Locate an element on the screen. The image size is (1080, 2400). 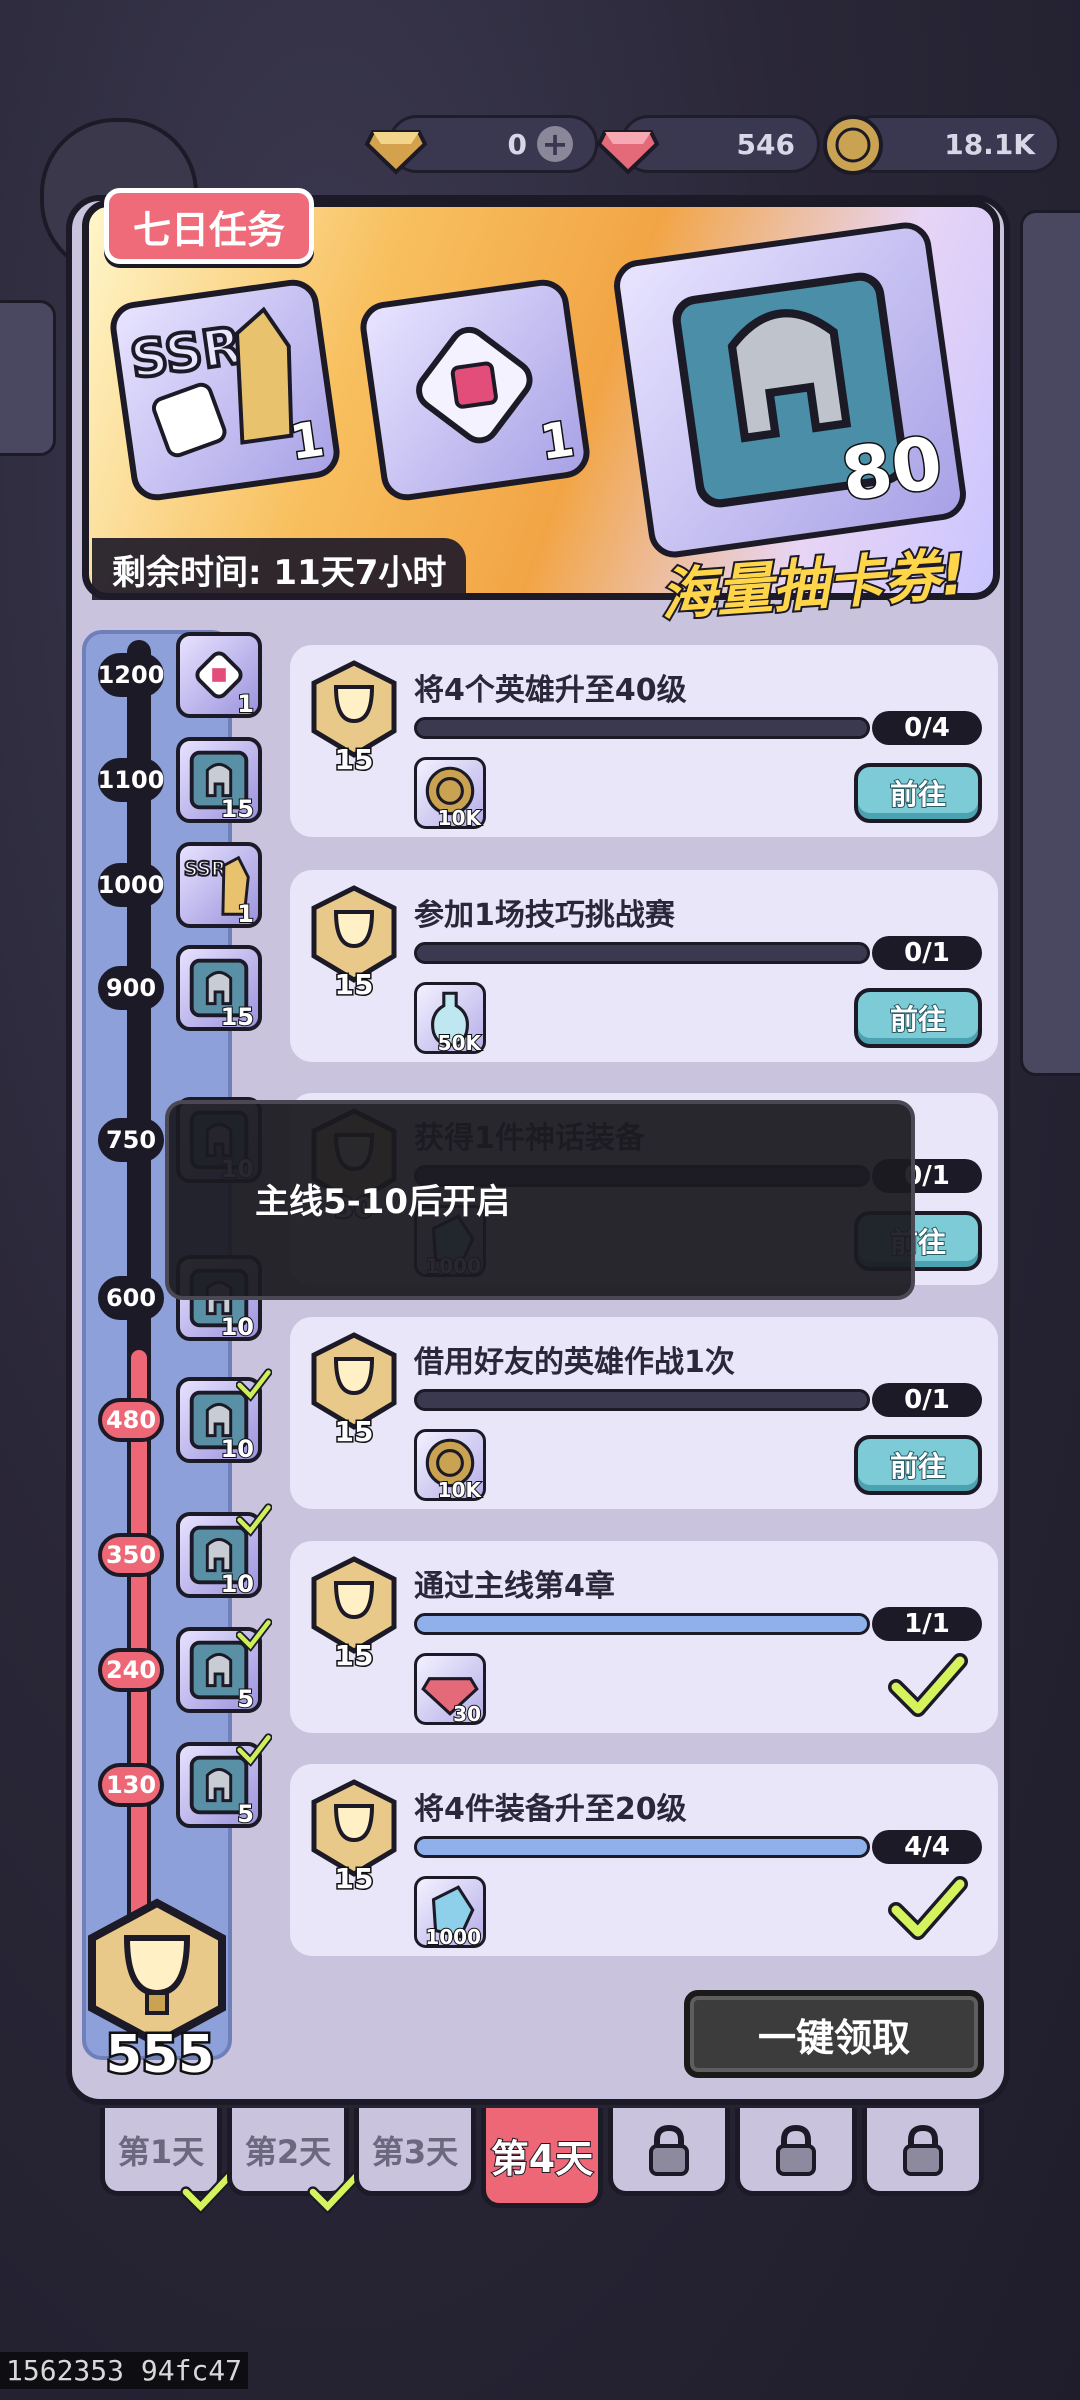
task-card: 15 通过主线第4章 1/1 30 is located at coordinates (644, 1637).